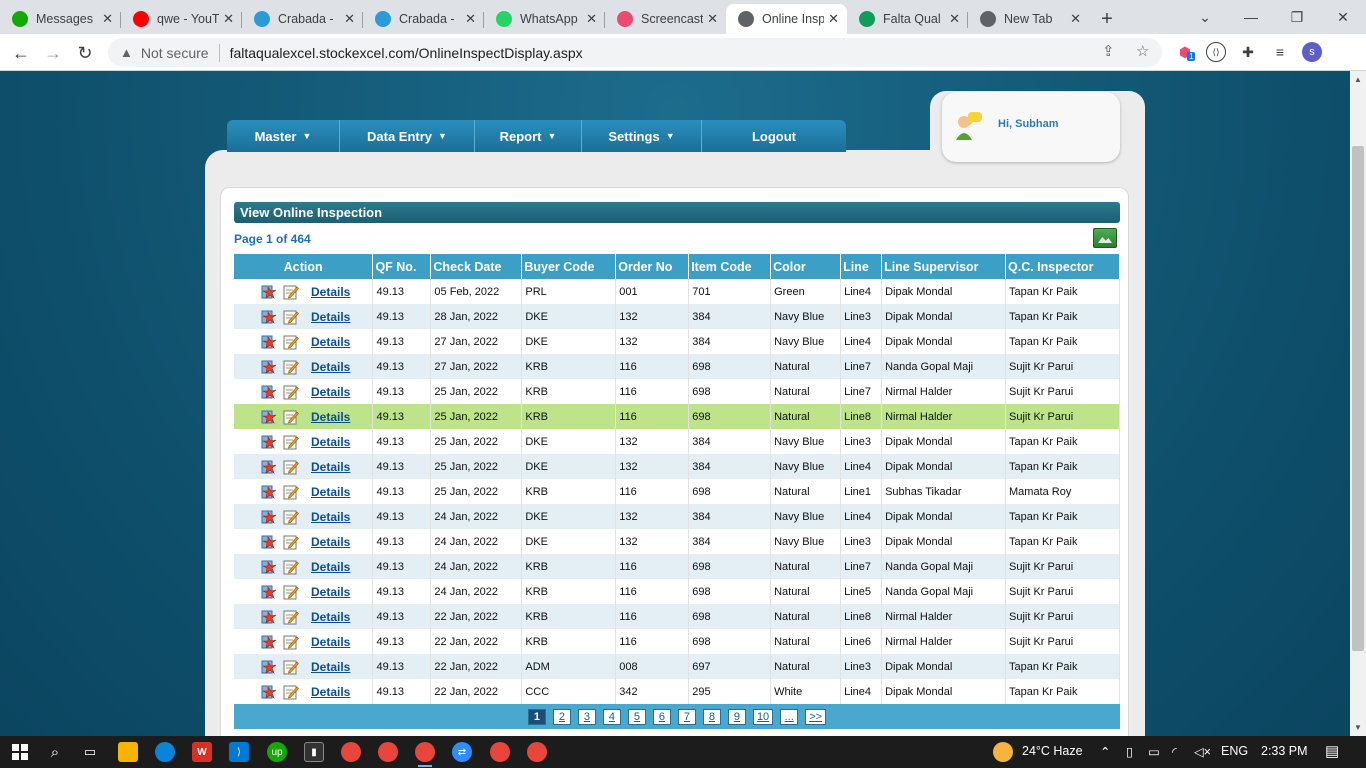 This screenshot has height=768, width=1366. What do you see at coordinates (816, 716) in the screenshot?
I see `page-link: >>` at bounding box center [816, 716].